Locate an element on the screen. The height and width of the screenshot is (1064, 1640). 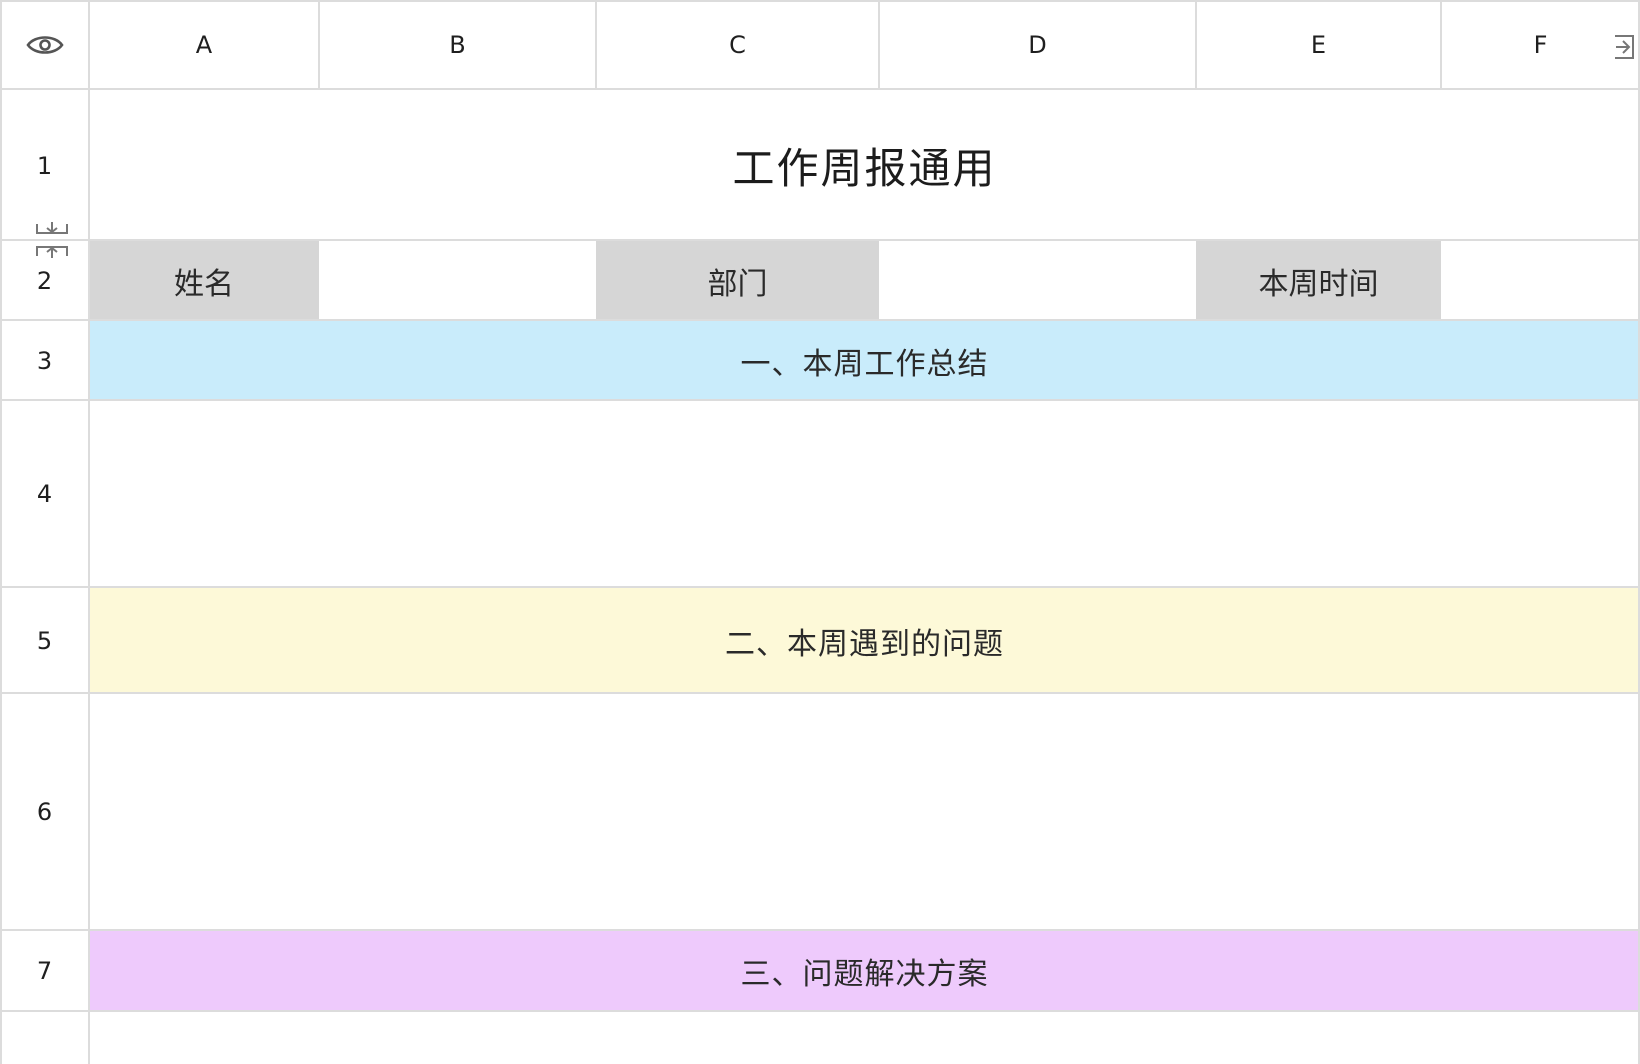
row-header-7: 7 is located at coordinates (44, 971).